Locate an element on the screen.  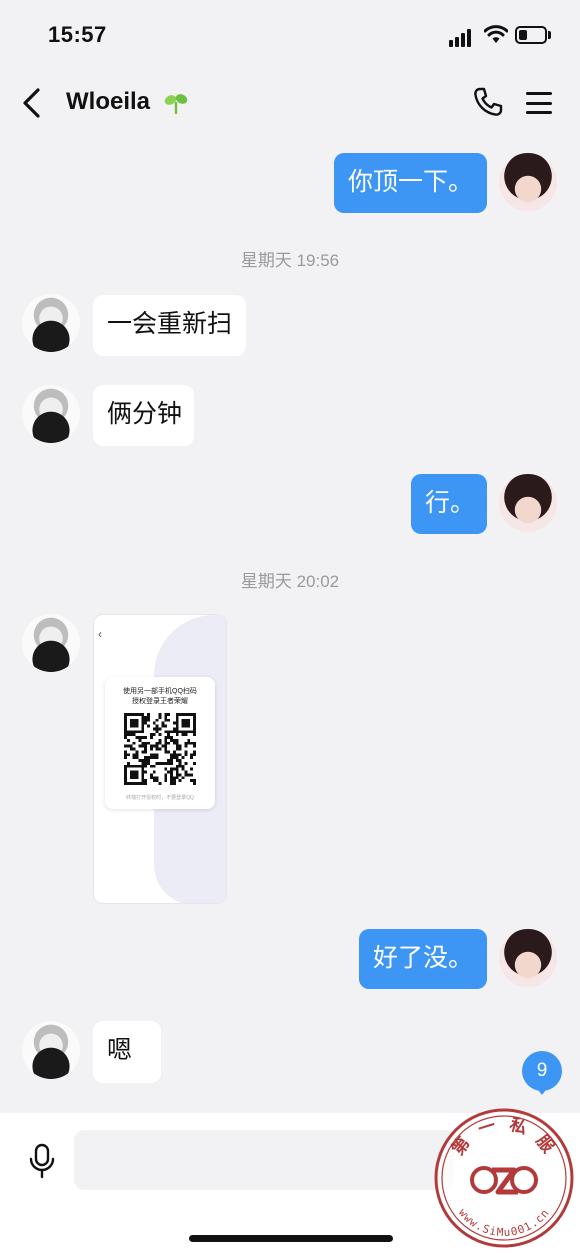
message-input is located at coordinates (264, 1160).